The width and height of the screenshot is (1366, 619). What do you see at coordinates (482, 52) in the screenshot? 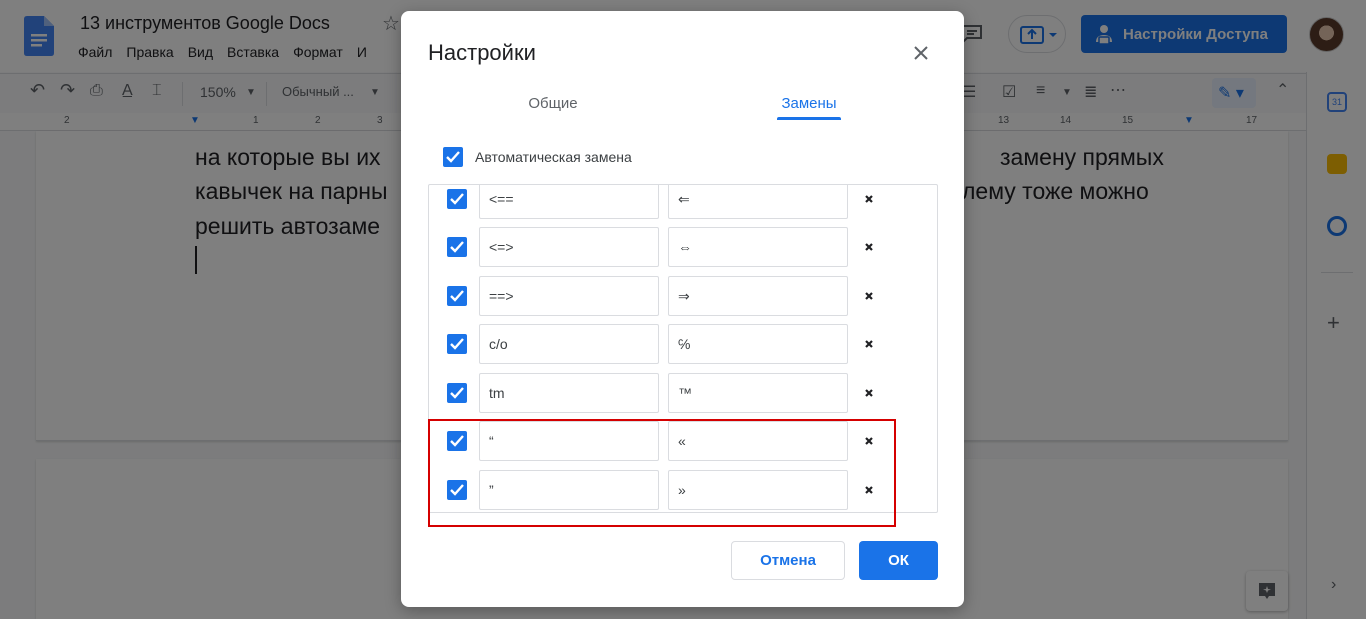
I see `dialog-title: Настройки` at bounding box center [482, 52].